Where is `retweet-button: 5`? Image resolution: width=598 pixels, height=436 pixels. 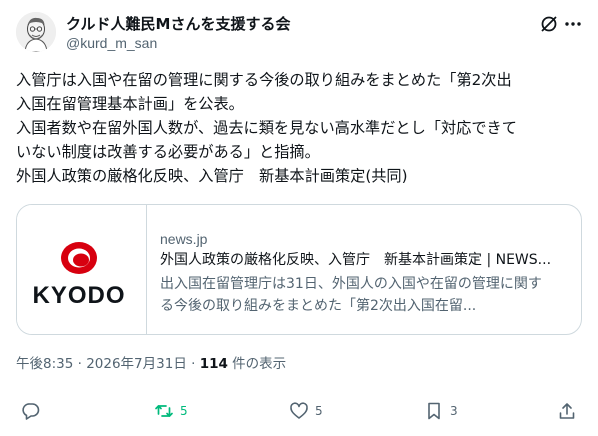 retweet-button: 5 is located at coordinates (171, 411).